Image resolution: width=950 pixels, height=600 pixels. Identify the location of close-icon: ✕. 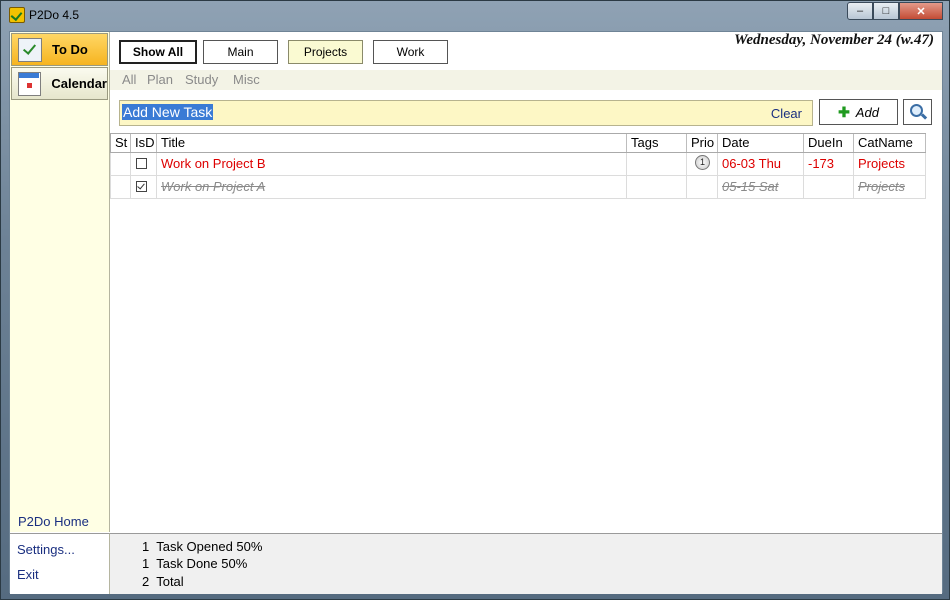
(921, 11).